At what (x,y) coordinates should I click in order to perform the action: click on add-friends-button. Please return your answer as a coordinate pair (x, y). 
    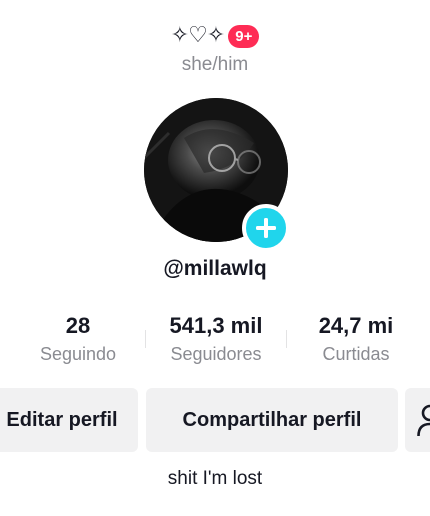
    Looking at the image, I should click on (417, 420).